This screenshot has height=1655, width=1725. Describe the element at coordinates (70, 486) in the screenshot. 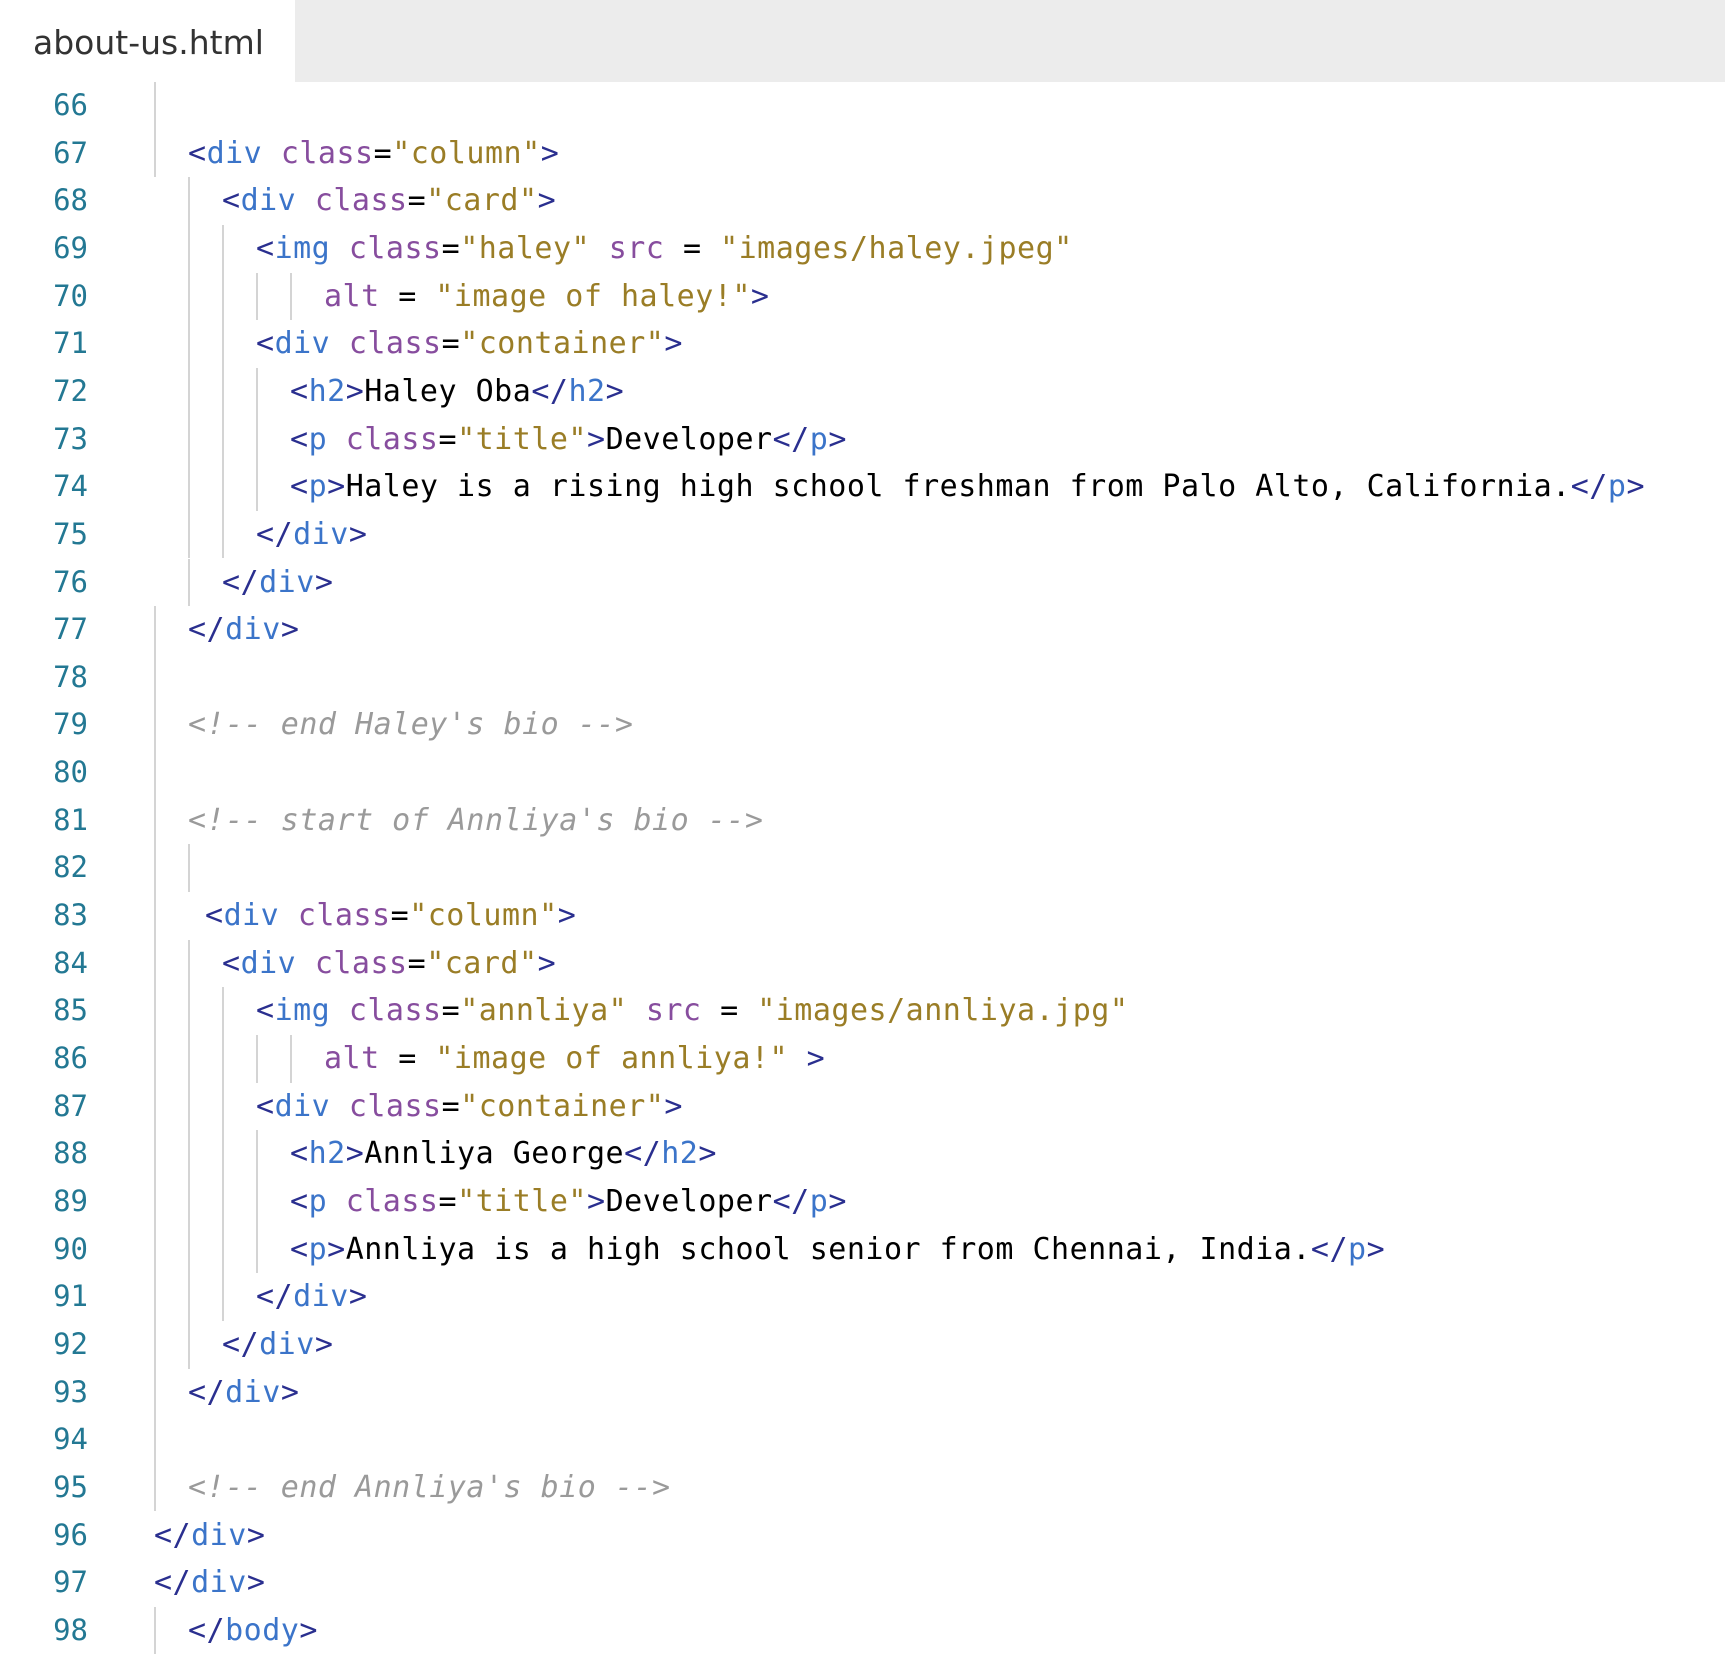

I see `line-number: 74` at that location.